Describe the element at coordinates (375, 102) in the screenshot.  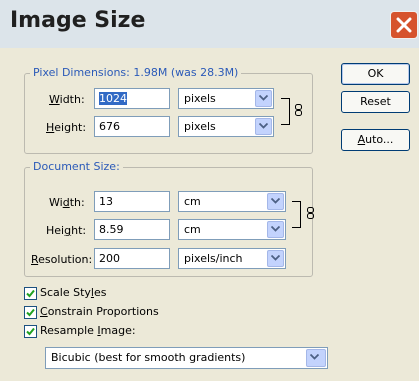
I see `reset-button: Reset` at that location.